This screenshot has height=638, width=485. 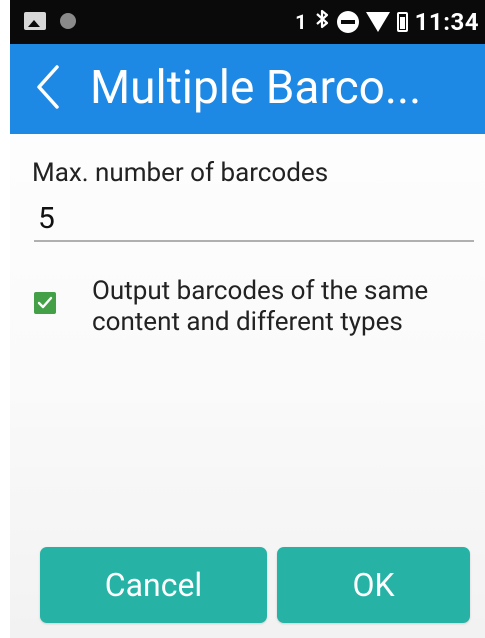 What do you see at coordinates (402, 22) in the screenshot?
I see `battery-icon` at bounding box center [402, 22].